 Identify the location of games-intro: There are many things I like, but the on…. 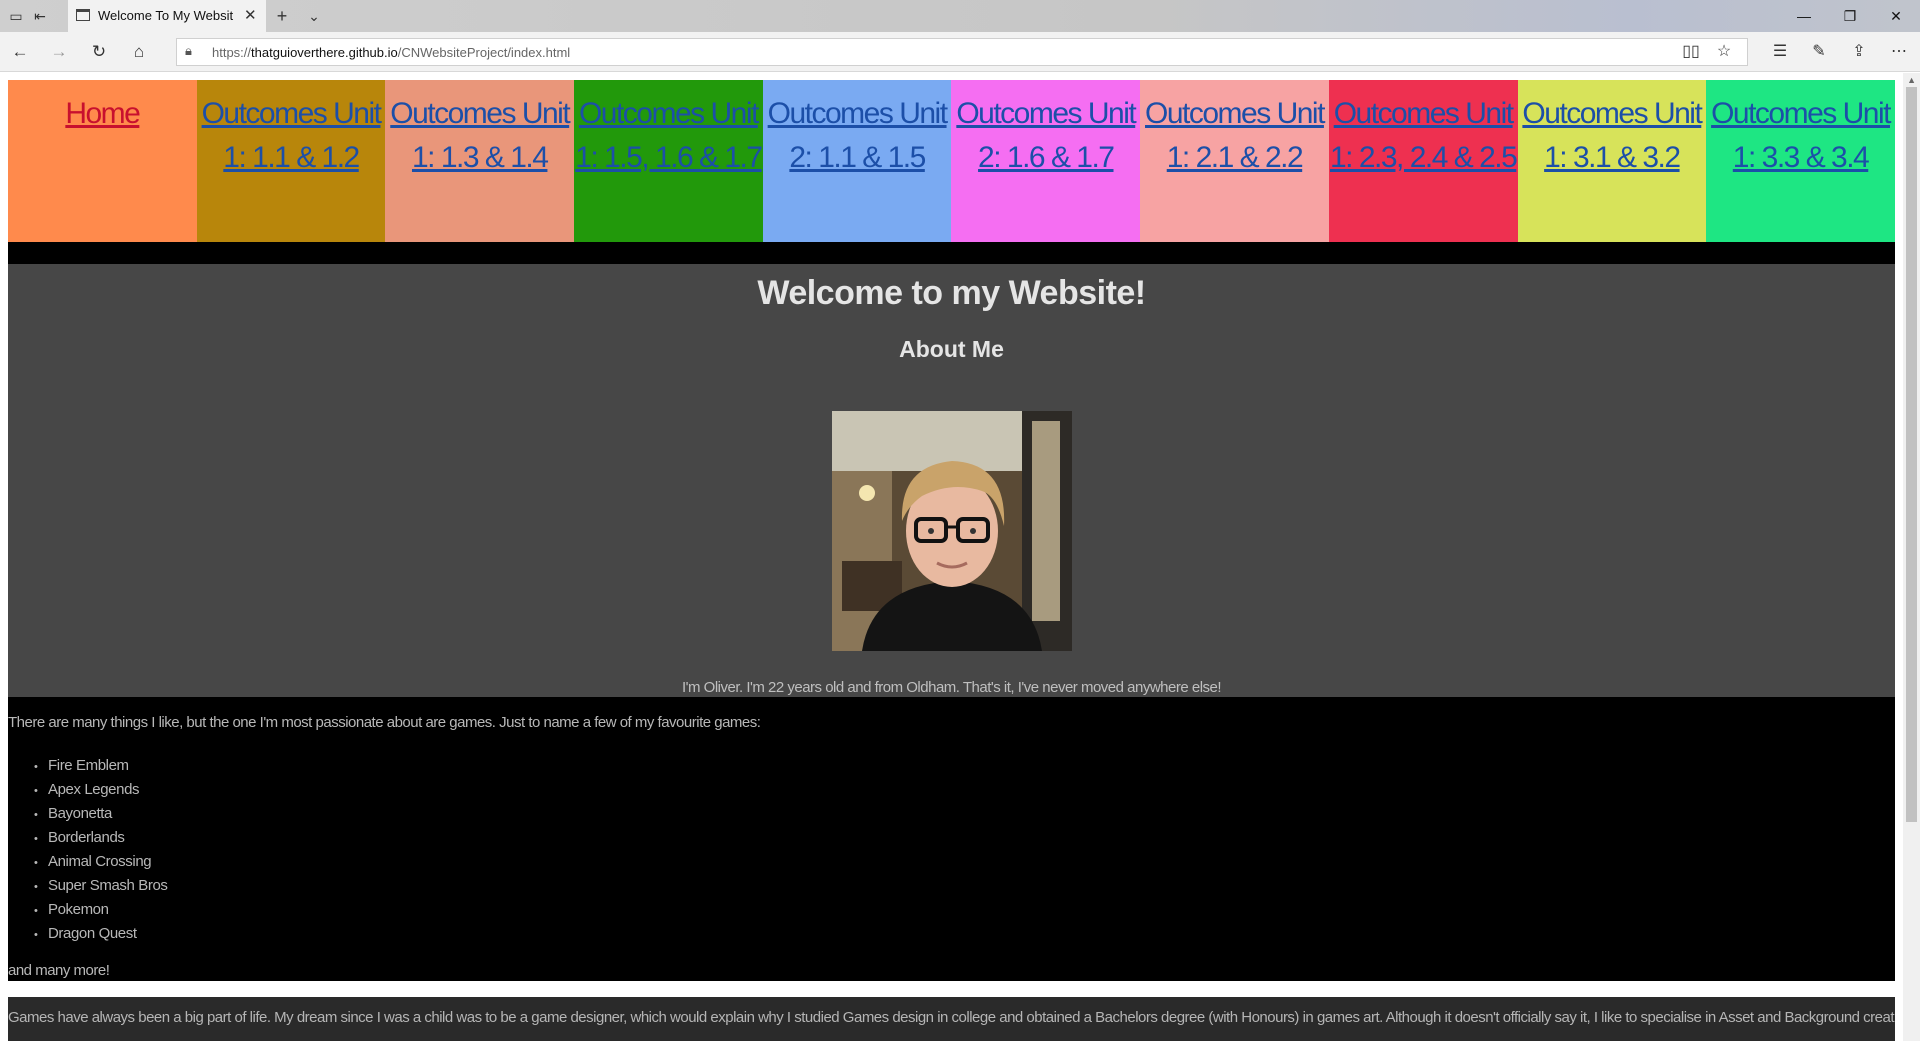
(384, 722).